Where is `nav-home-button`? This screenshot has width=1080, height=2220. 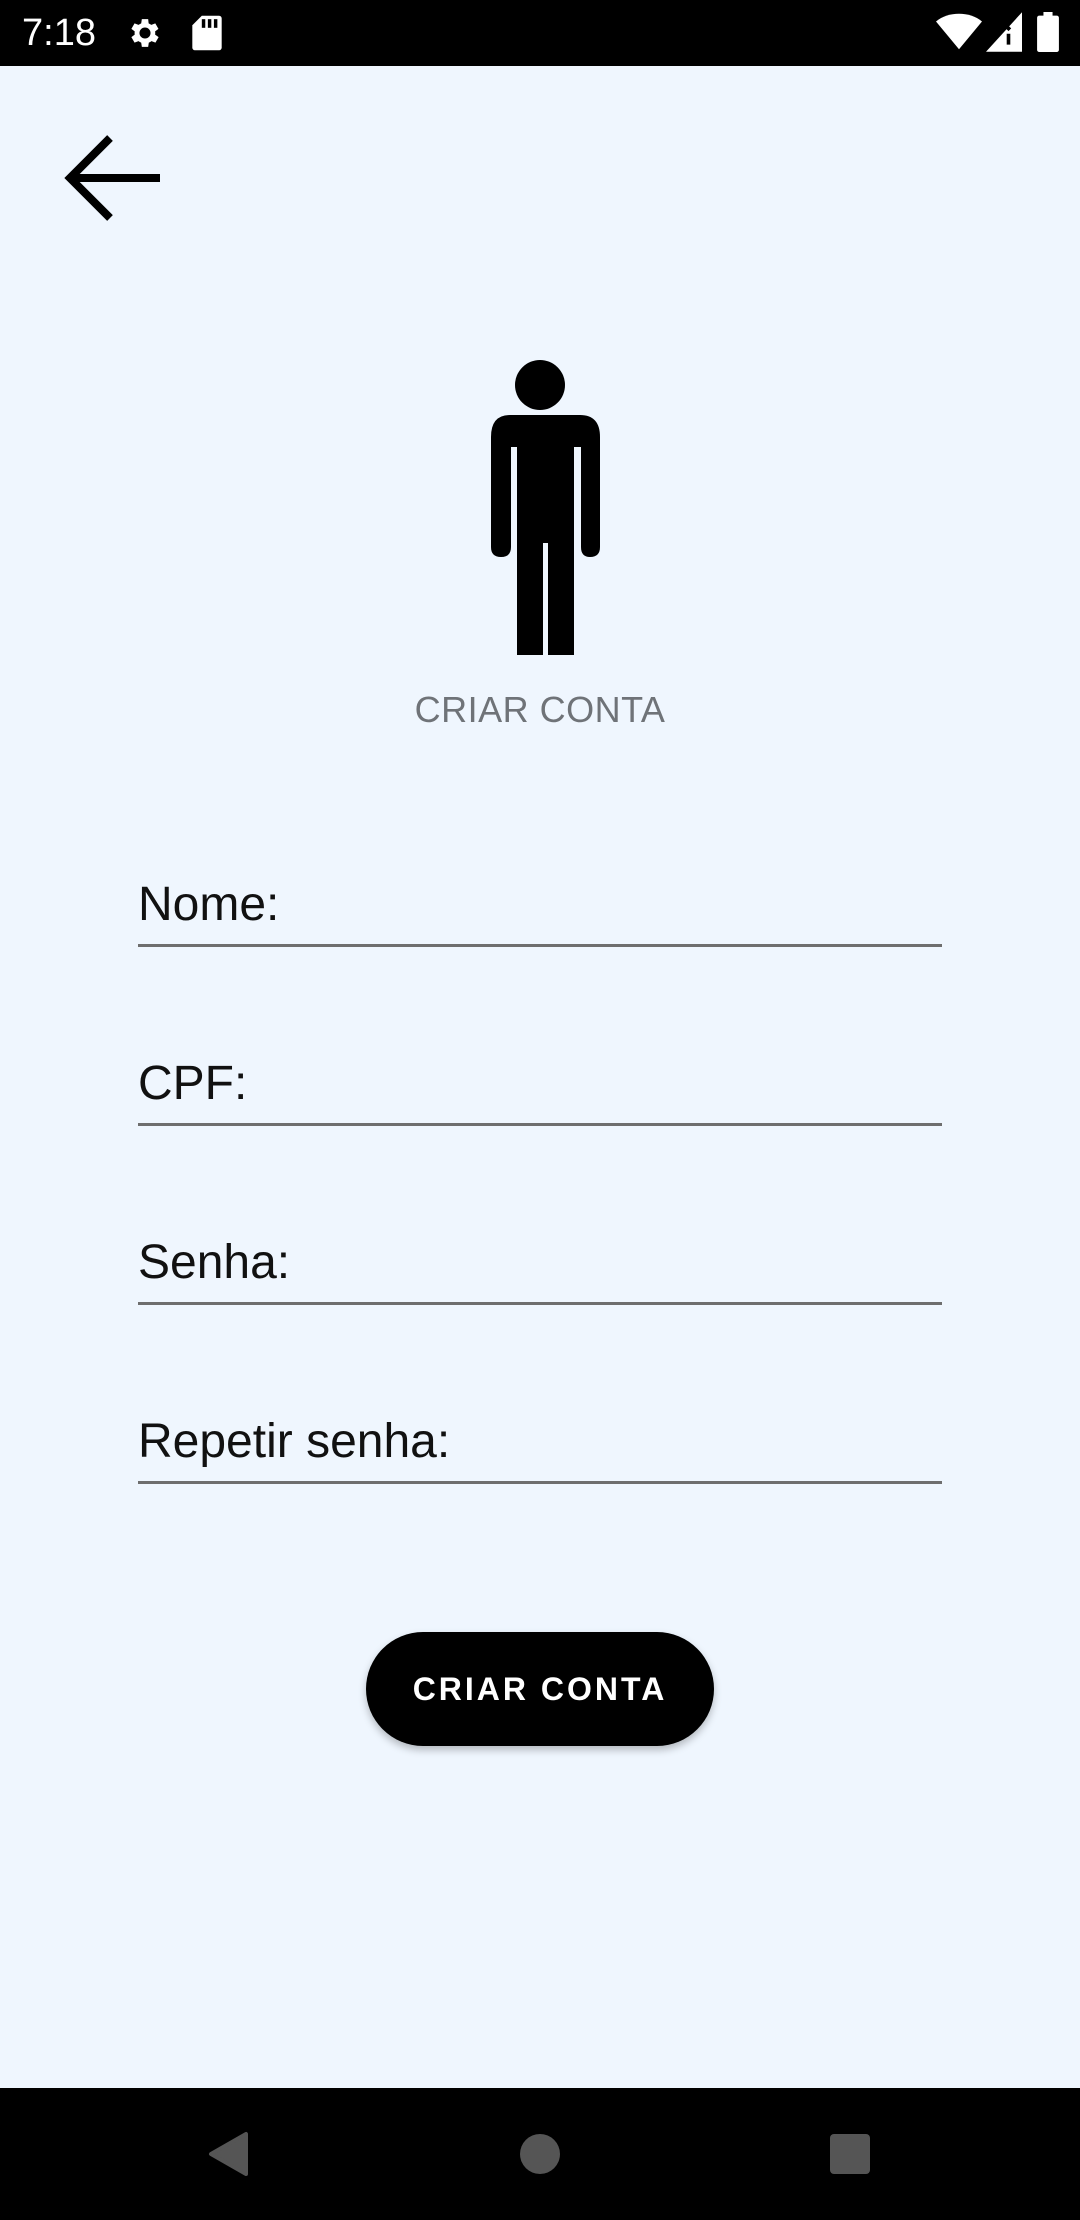 nav-home-button is located at coordinates (540, 2154).